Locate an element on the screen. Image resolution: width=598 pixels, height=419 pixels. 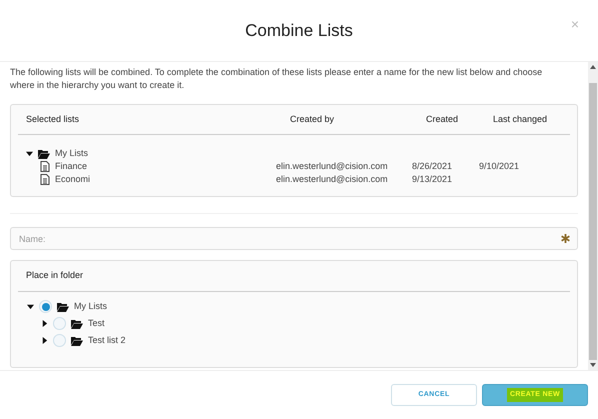
column-header: Last changed is located at coordinates (520, 119).